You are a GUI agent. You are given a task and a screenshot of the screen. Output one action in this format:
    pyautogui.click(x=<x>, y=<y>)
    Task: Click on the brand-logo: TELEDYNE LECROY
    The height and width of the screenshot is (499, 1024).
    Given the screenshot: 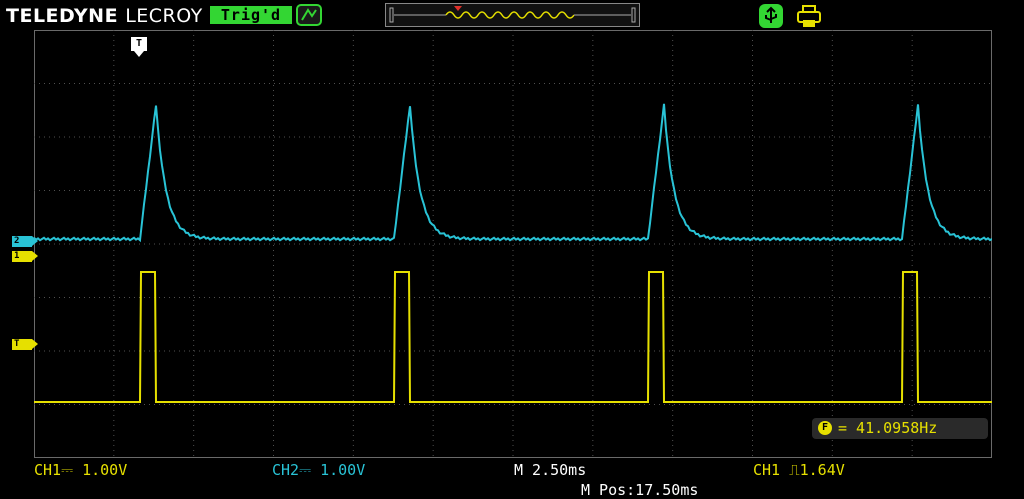 What is the action you would take?
    pyautogui.click(x=104, y=16)
    